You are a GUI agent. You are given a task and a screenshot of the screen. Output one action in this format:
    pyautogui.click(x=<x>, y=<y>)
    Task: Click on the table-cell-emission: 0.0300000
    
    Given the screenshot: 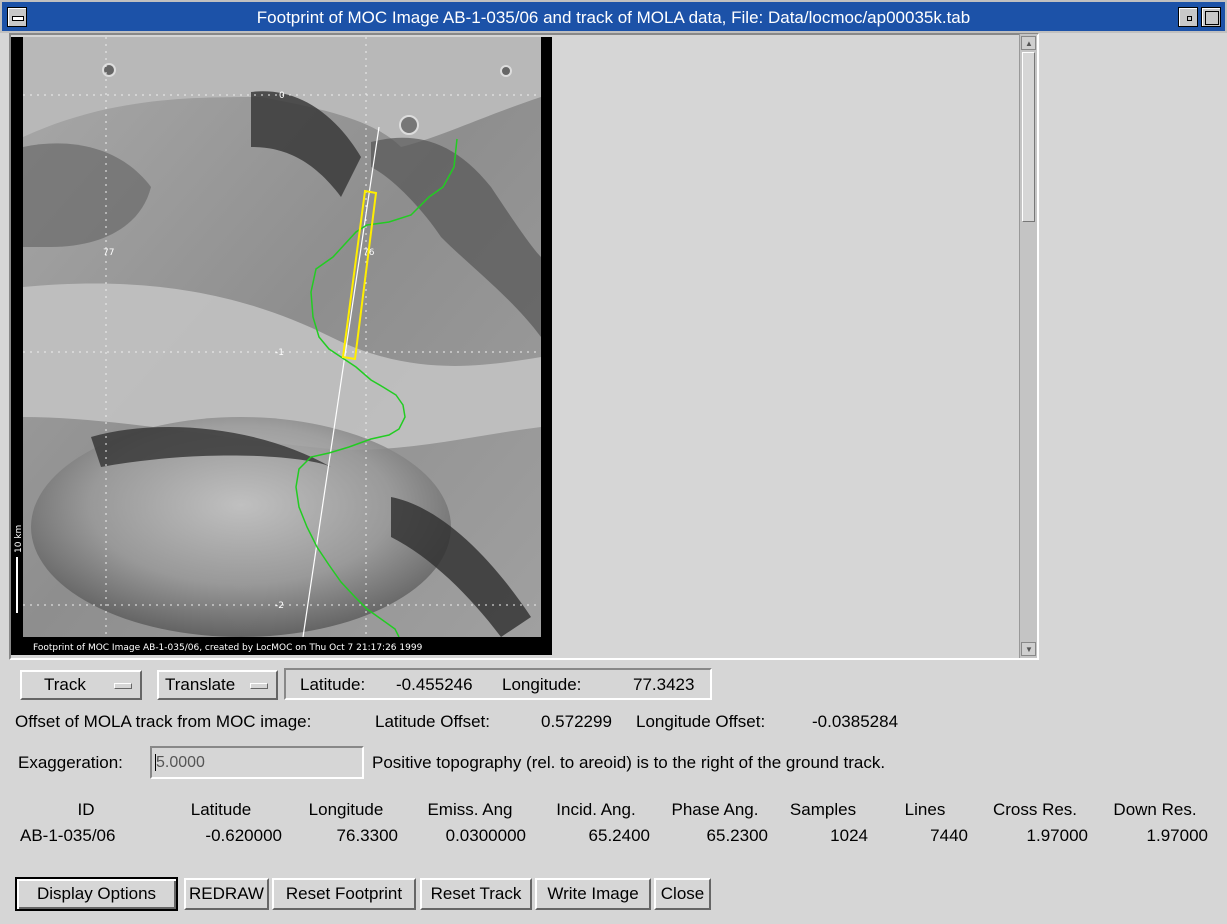 What is the action you would take?
    pyautogui.click(x=485, y=835)
    